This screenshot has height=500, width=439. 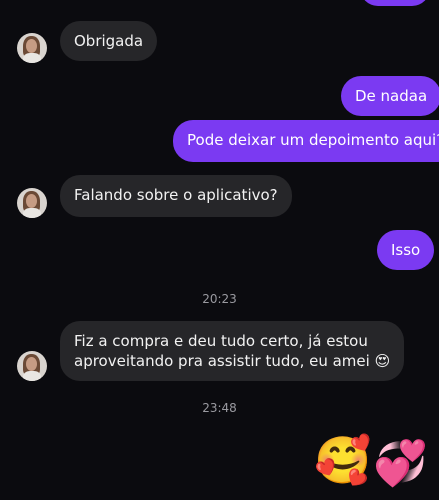 What do you see at coordinates (306, 141) in the screenshot?
I see `outgoing-message: Pode deixar um depoimento aqui?` at bounding box center [306, 141].